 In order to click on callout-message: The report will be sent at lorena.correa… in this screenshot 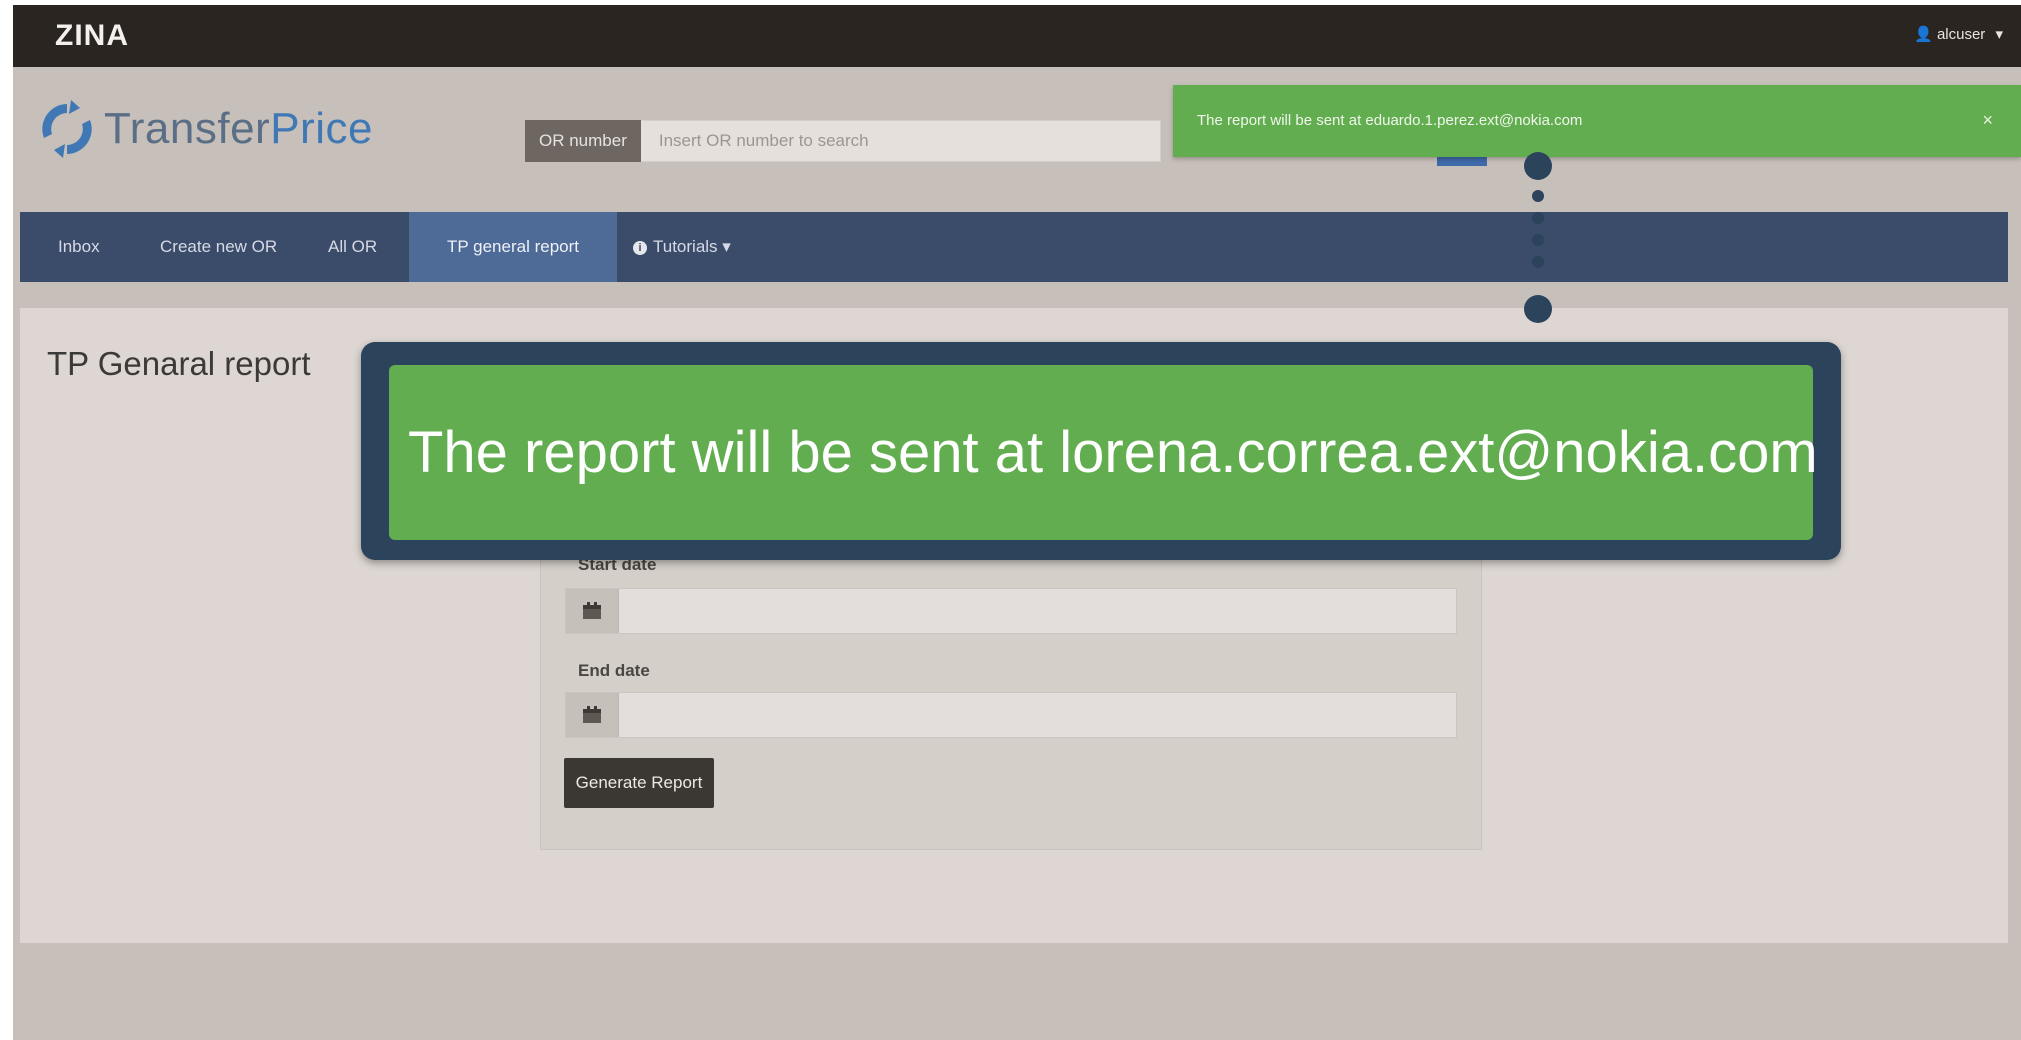, I will do `click(1113, 452)`.